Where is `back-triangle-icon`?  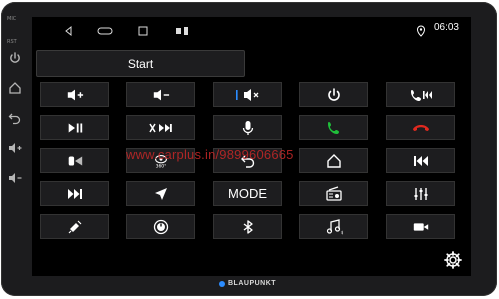 back-triangle-icon is located at coordinates (68, 31).